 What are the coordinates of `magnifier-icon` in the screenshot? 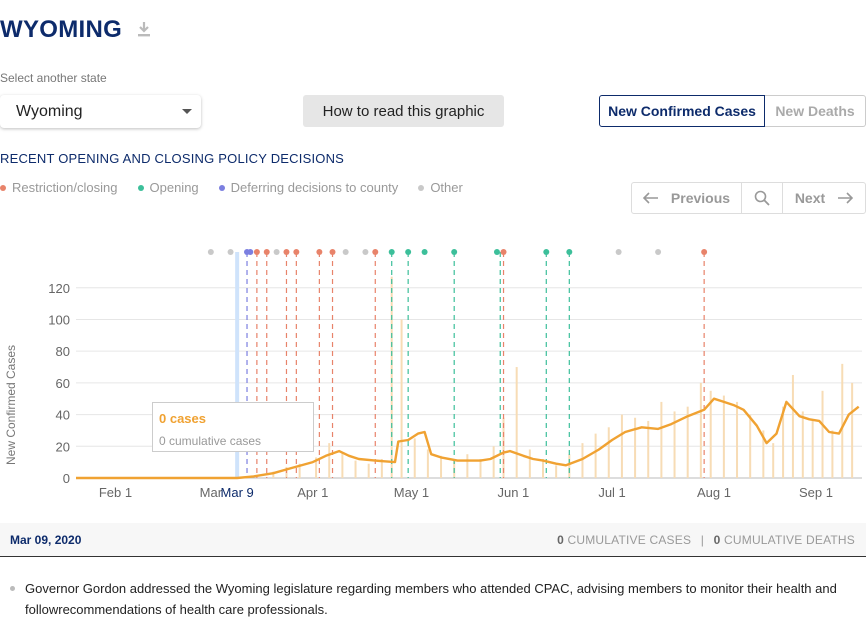 It's located at (762, 198).